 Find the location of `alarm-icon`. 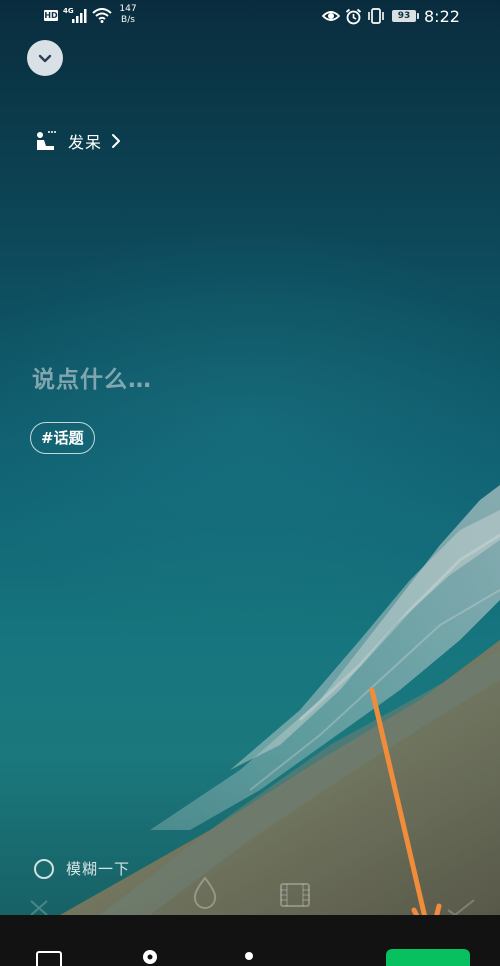

alarm-icon is located at coordinates (353, 18).